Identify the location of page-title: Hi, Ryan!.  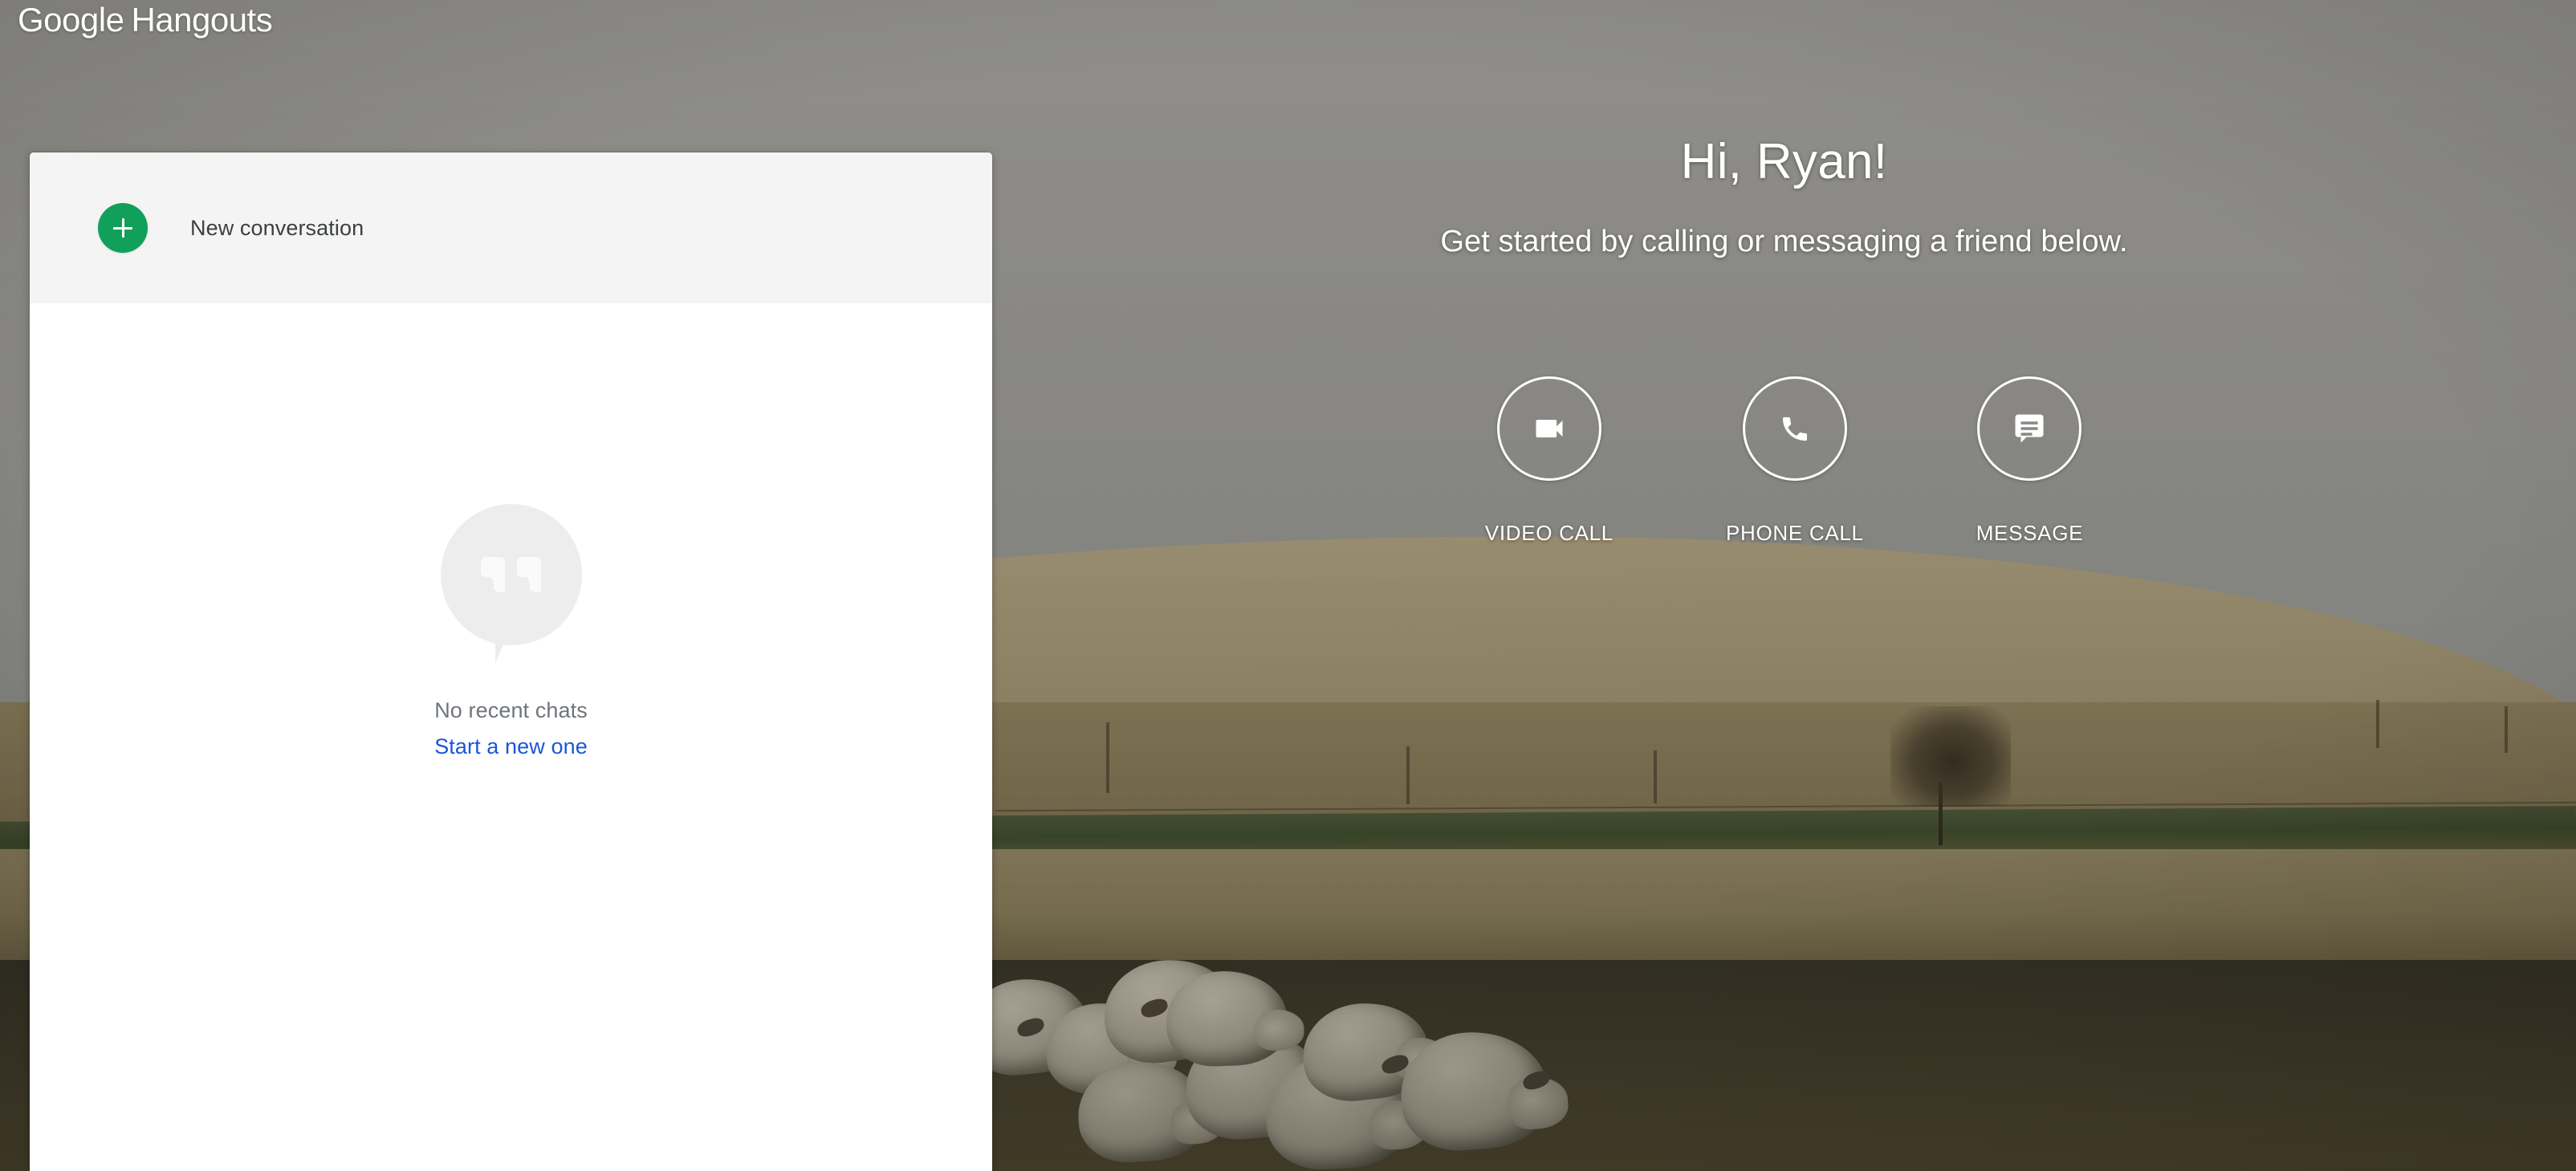
(1784, 161).